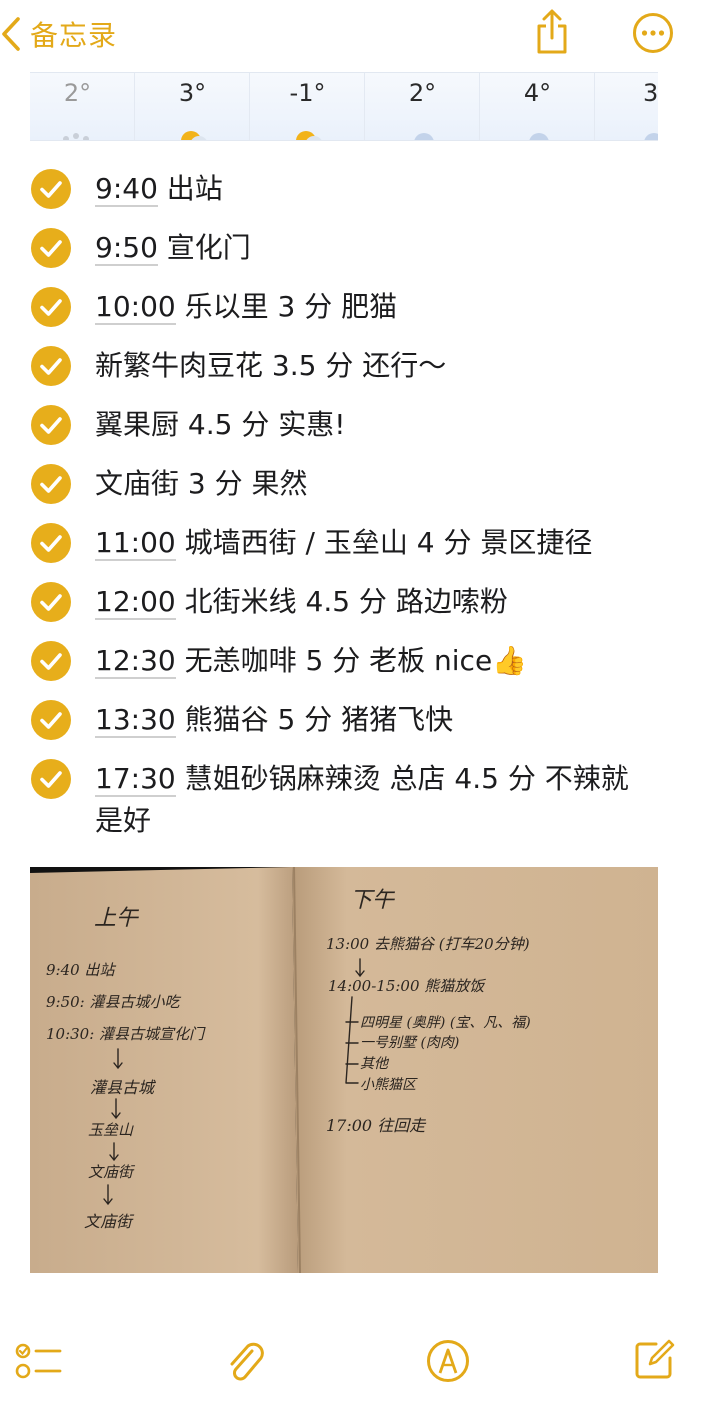 Image resolution: width=702 pixels, height=1418 pixels. What do you see at coordinates (114, 1002) in the screenshot?
I see `handwriting-line: 9:50: 灌县古城小吃` at bounding box center [114, 1002].